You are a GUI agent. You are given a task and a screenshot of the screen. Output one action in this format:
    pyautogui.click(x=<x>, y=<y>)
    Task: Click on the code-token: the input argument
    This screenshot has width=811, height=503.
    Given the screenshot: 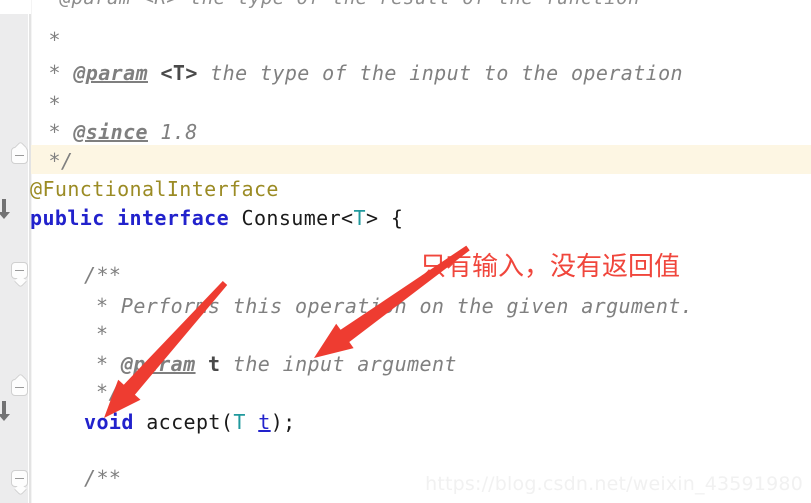 What is the action you would take?
    pyautogui.click(x=338, y=364)
    